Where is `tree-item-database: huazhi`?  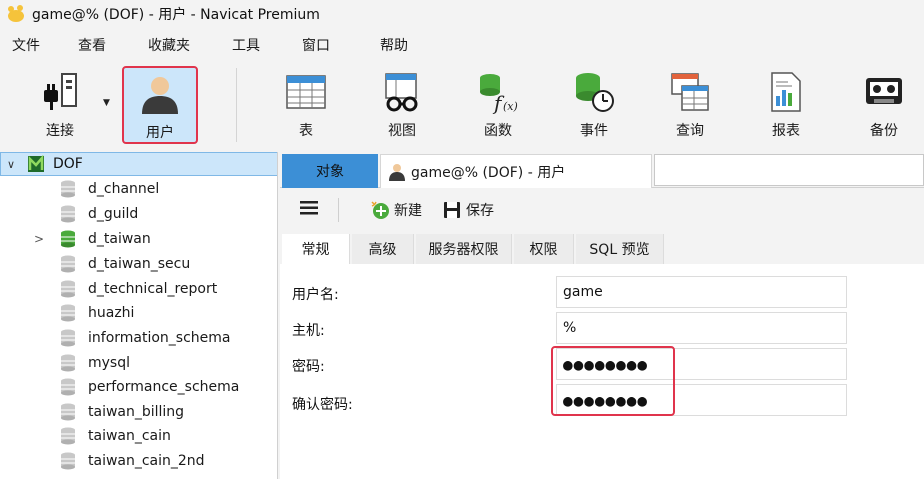
tree-item-database: huazhi is located at coordinates (138, 313).